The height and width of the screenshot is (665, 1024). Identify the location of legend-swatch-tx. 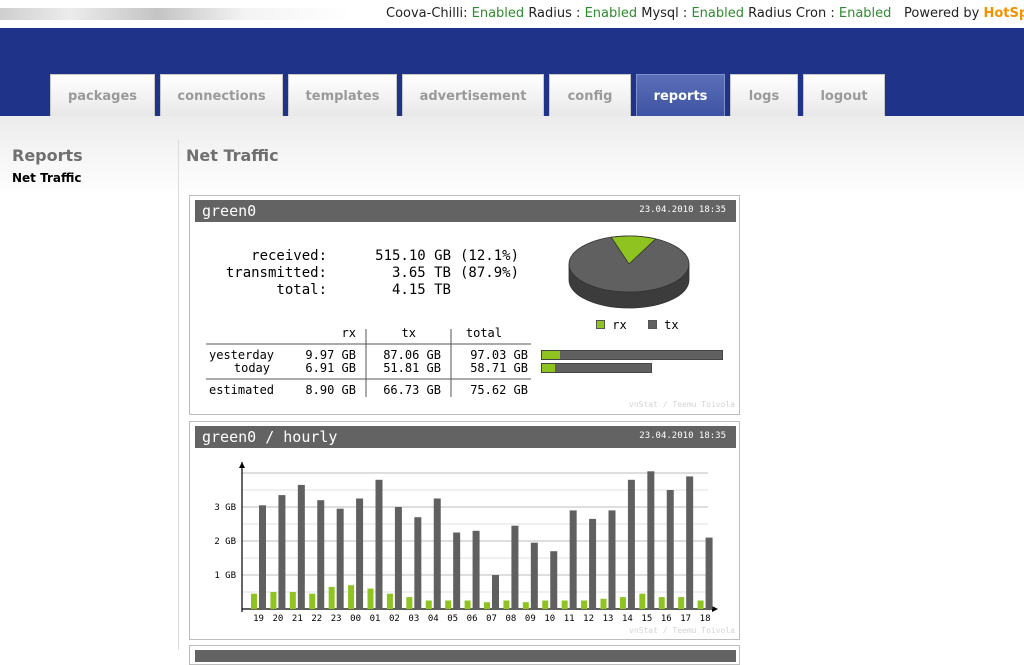
(652, 324).